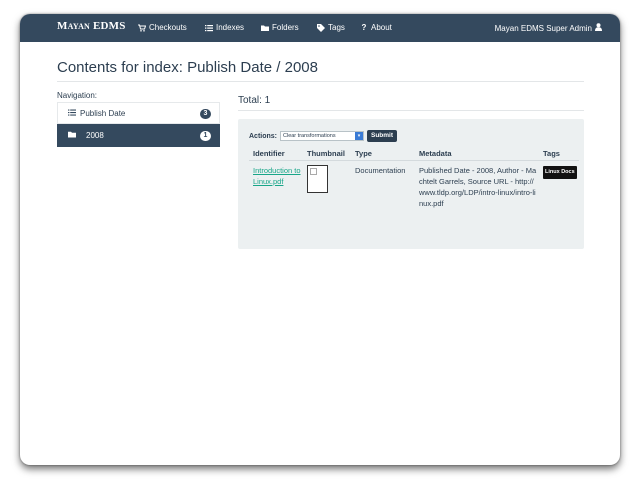 This screenshot has height=480, width=640. What do you see at coordinates (411, 110) in the screenshot?
I see `total-divider` at bounding box center [411, 110].